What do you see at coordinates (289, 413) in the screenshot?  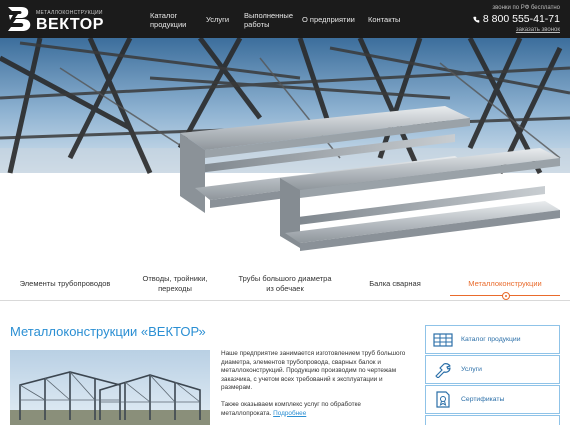 I see `more-link: Подробнее` at bounding box center [289, 413].